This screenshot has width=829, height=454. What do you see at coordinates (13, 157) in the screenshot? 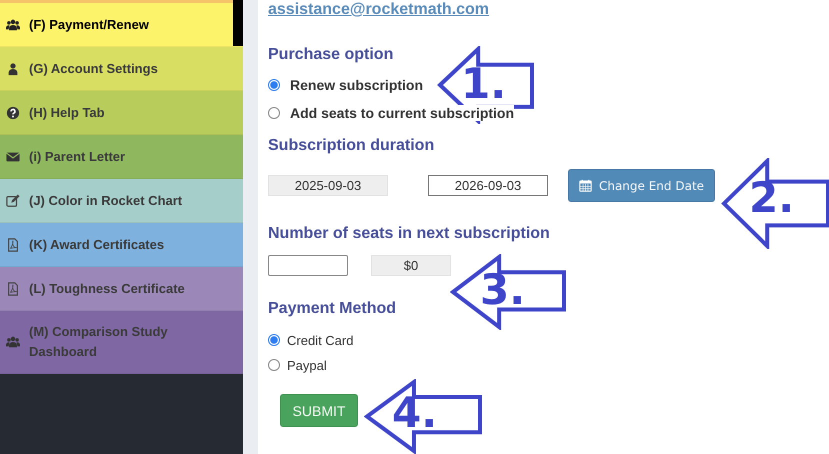
I see `envelope-icon` at bounding box center [13, 157].